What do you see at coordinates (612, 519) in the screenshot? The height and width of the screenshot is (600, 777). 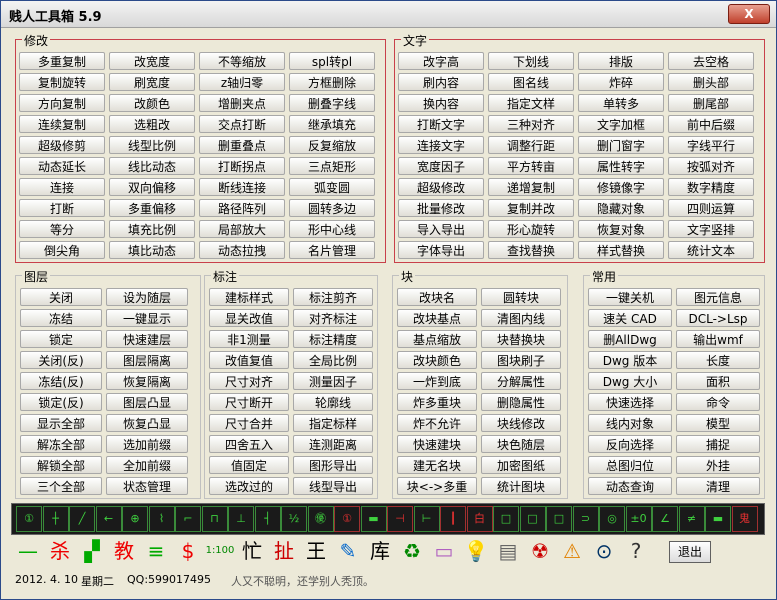 I see `toolbar-tool-icon: ◎` at bounding box center [612, 519].